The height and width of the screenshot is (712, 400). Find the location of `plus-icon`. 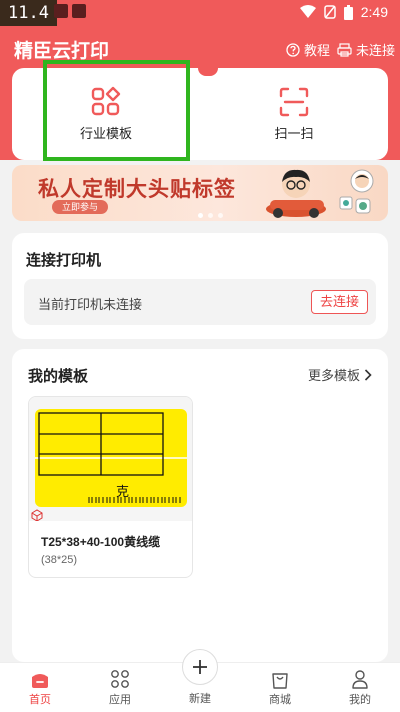

plus-icon is located at coordinates (200, 667).